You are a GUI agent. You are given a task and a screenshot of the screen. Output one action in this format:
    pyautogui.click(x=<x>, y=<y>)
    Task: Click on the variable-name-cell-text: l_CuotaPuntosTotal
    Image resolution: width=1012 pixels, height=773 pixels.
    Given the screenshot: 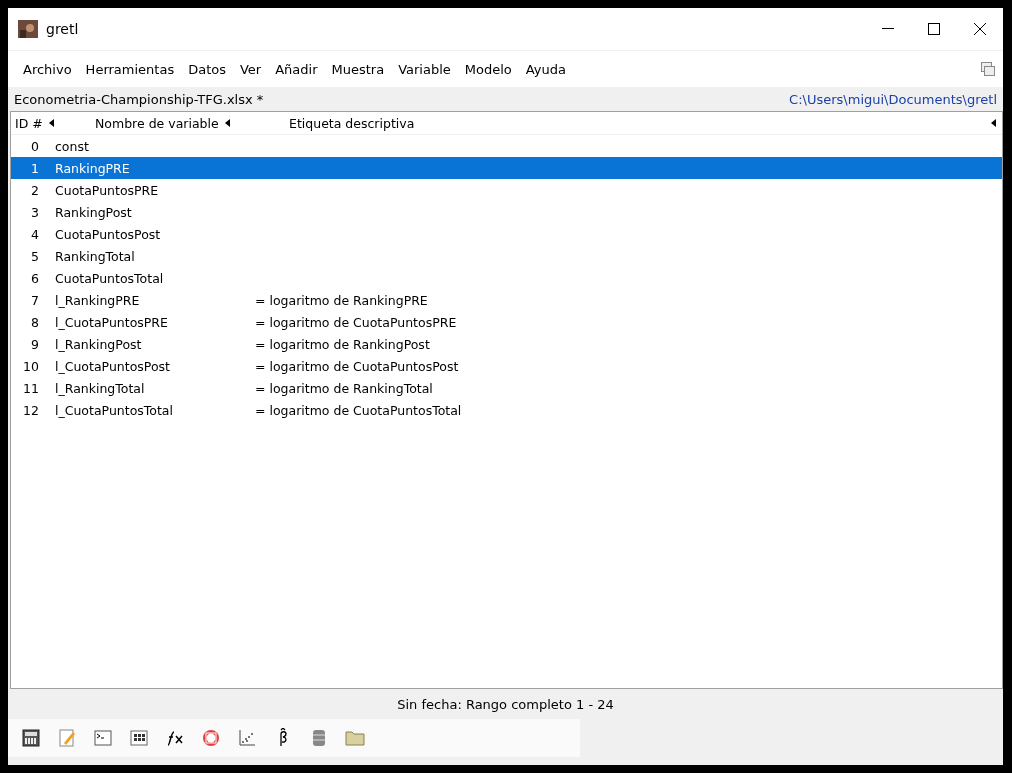 What is the action you would take?
    pyautogui.click(x=114, y=410)
    